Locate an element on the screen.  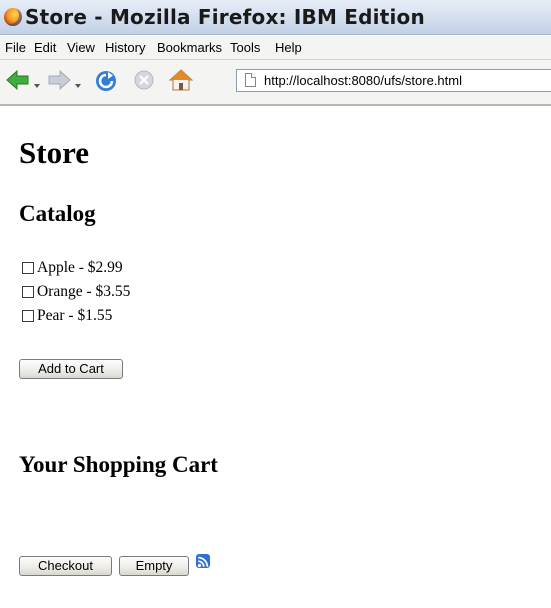
empty-cart-button: Empty is located at coordinates (154, 566).